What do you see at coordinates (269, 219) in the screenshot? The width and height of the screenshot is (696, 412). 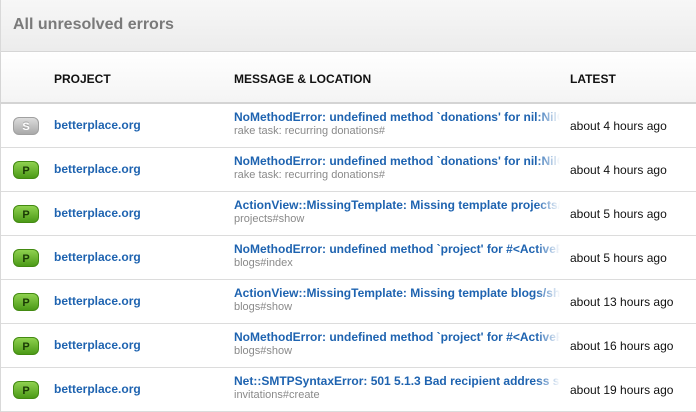 I see `error-location: projects#show` at bounding box center [269, 219].